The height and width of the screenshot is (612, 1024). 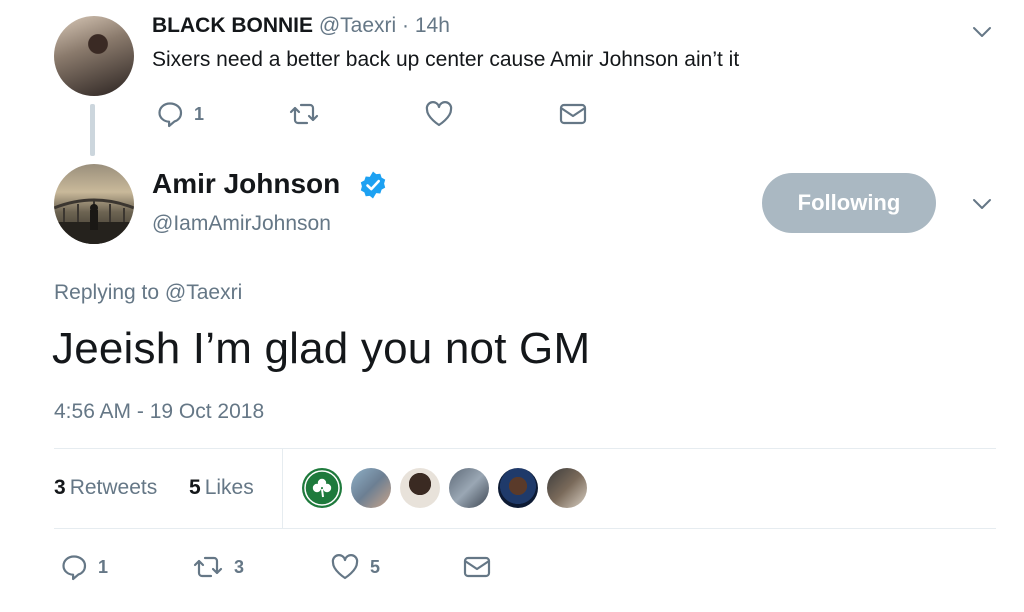 What do you see at coordinates (203, 292) in the screenshot?
I see `replying-handle-link: @Taexri` at bounding box center [203, 292].